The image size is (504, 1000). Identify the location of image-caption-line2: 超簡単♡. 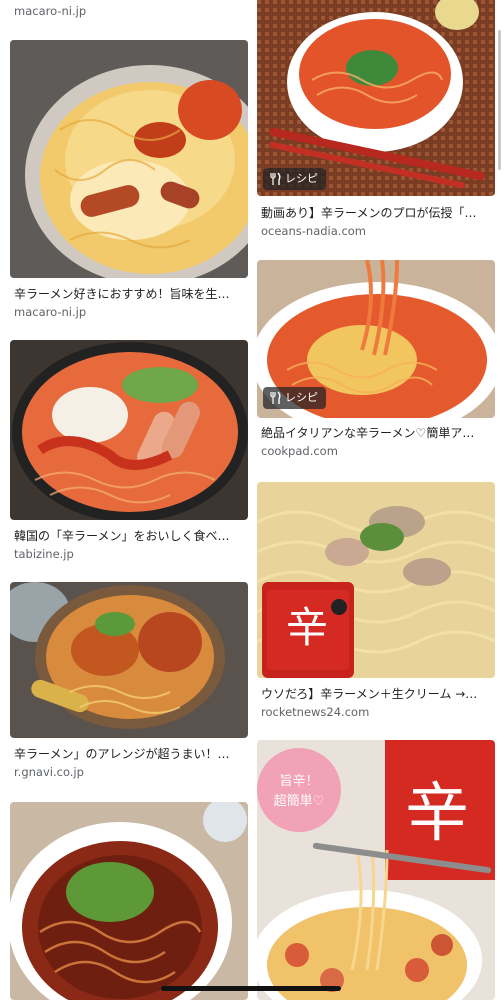
(299, 801).